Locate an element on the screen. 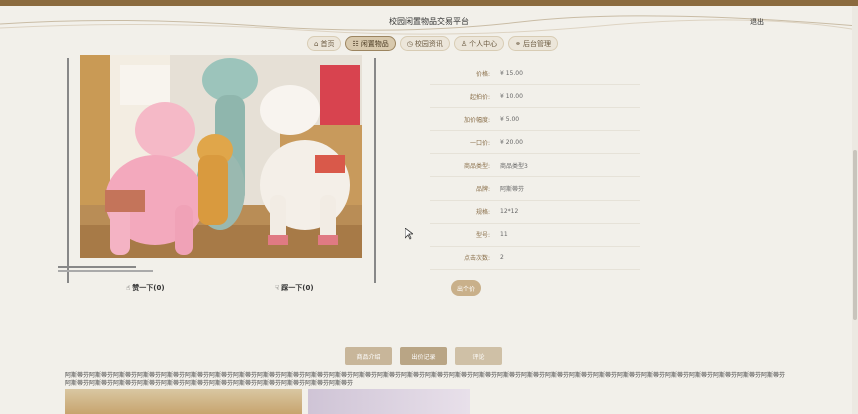 Image resolution: width=858 pixels, height=414 pixels. frame-line-right is located at coordinates (375, 170).